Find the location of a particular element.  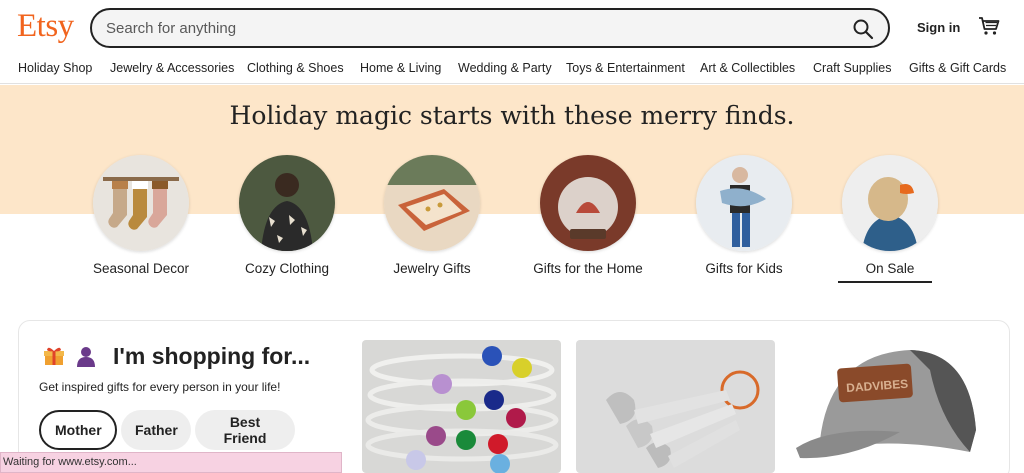

nav-toys-entertainment: Toys & Entertainment is located at coordinates (625, 68).